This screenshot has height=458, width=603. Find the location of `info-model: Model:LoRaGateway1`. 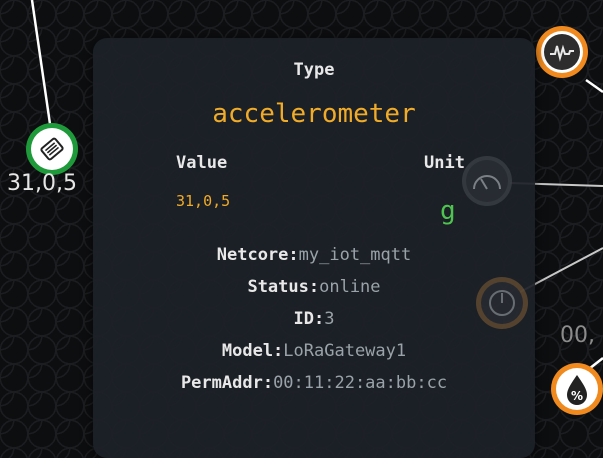

info-model: Model:LoRaGateway1 is located at coordinates (314, 351).